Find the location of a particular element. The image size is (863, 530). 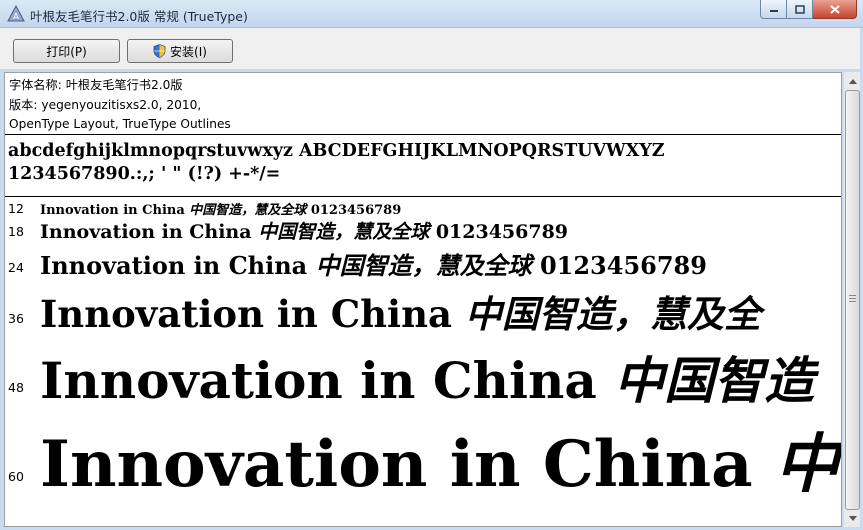

font-name-line: 字体名称: 叶根友毛笔行书2.0版 is located at coordinates (96, 85).